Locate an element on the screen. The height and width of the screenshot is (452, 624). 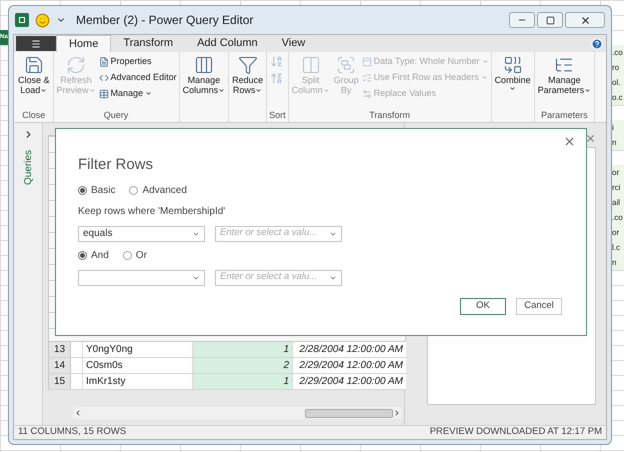
ribbon-group-label: Sort is located at coordinates (277, 115).